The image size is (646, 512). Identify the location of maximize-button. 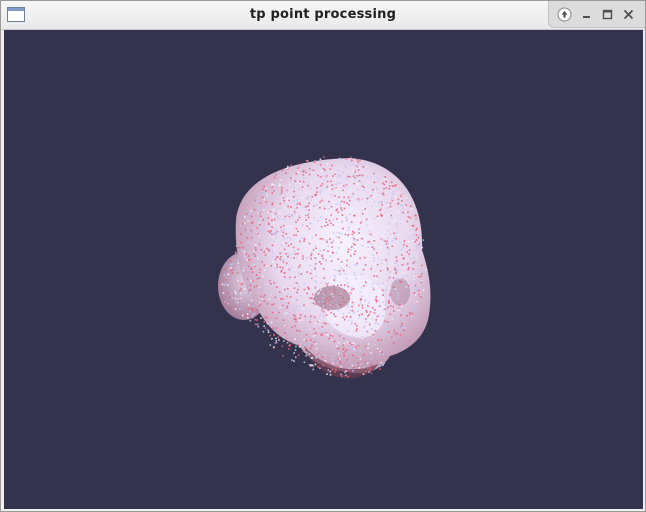
(607, 14).